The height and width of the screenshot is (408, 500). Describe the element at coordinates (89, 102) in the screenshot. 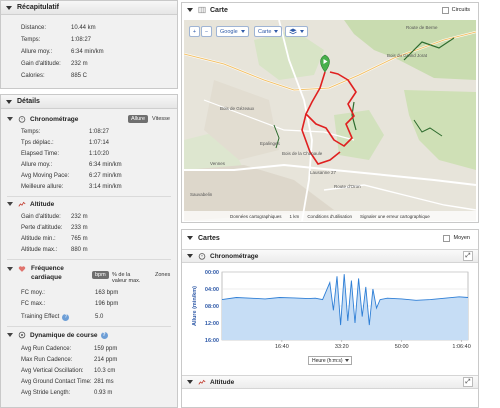

I see `details-header: Détails` at that location.